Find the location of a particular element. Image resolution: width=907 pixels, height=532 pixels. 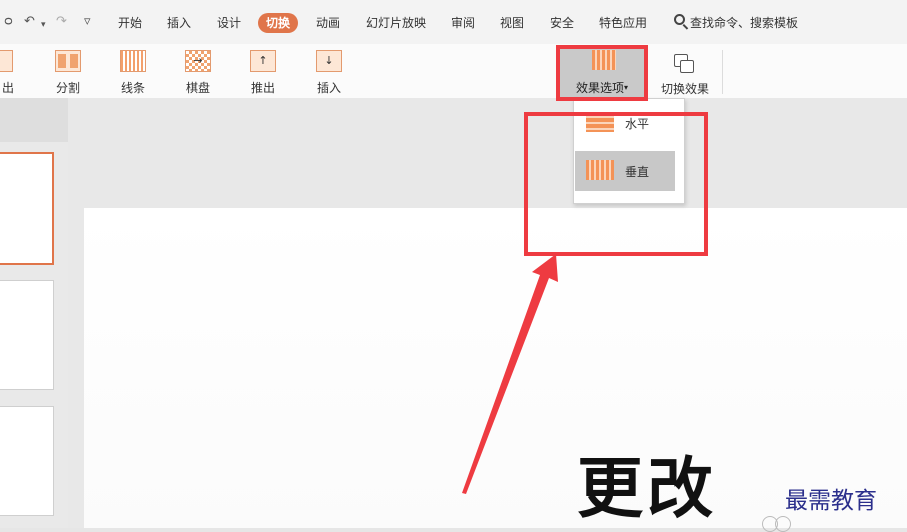

annotation-arrow-shape is located at coordinates (510, 374).